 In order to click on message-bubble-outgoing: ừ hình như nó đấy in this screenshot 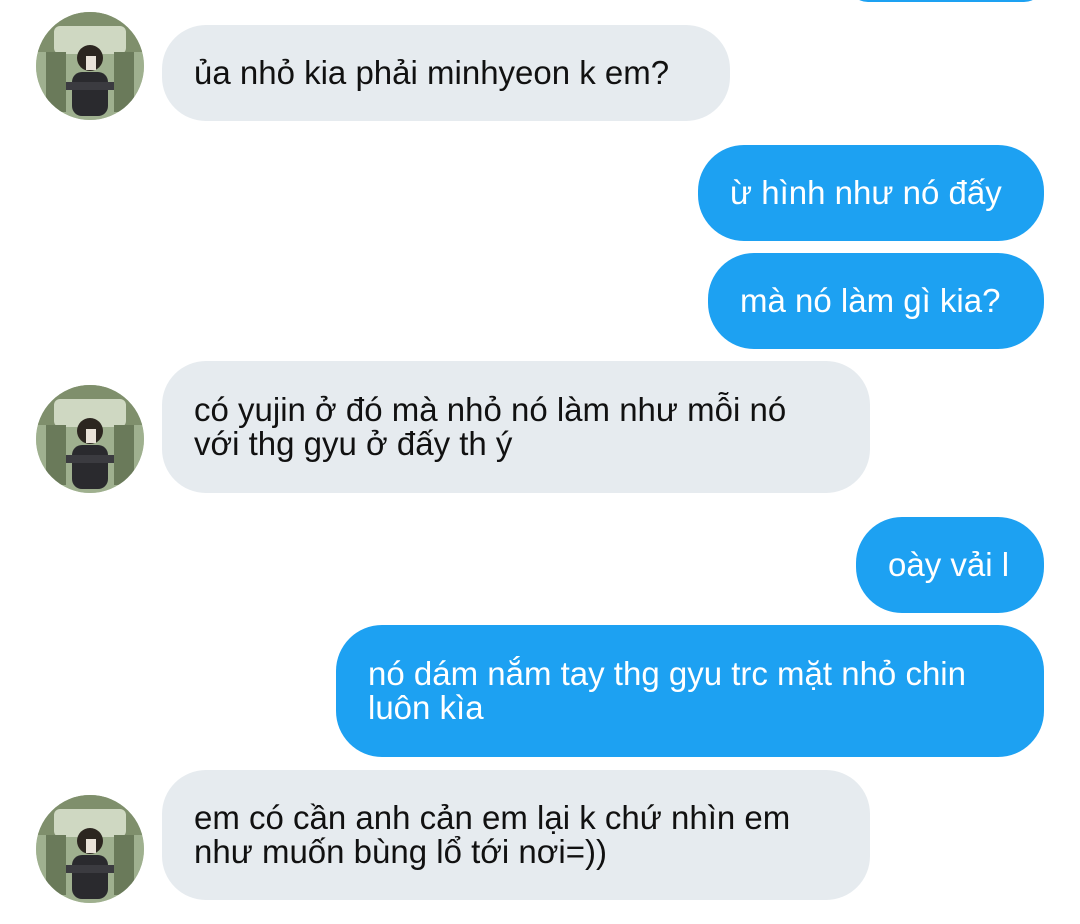, I will do `click(871, 193)`.